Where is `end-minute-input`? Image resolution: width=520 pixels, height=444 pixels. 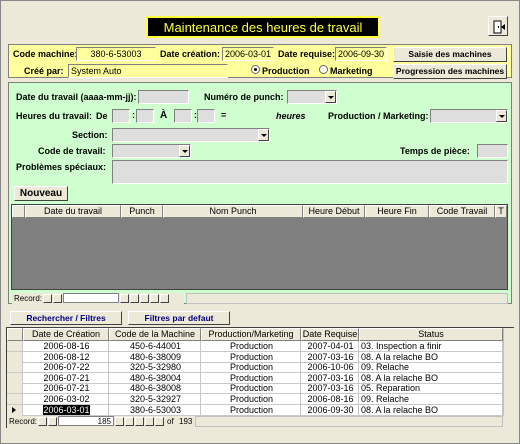 end-minute-input is located at coordinates (206, 116).